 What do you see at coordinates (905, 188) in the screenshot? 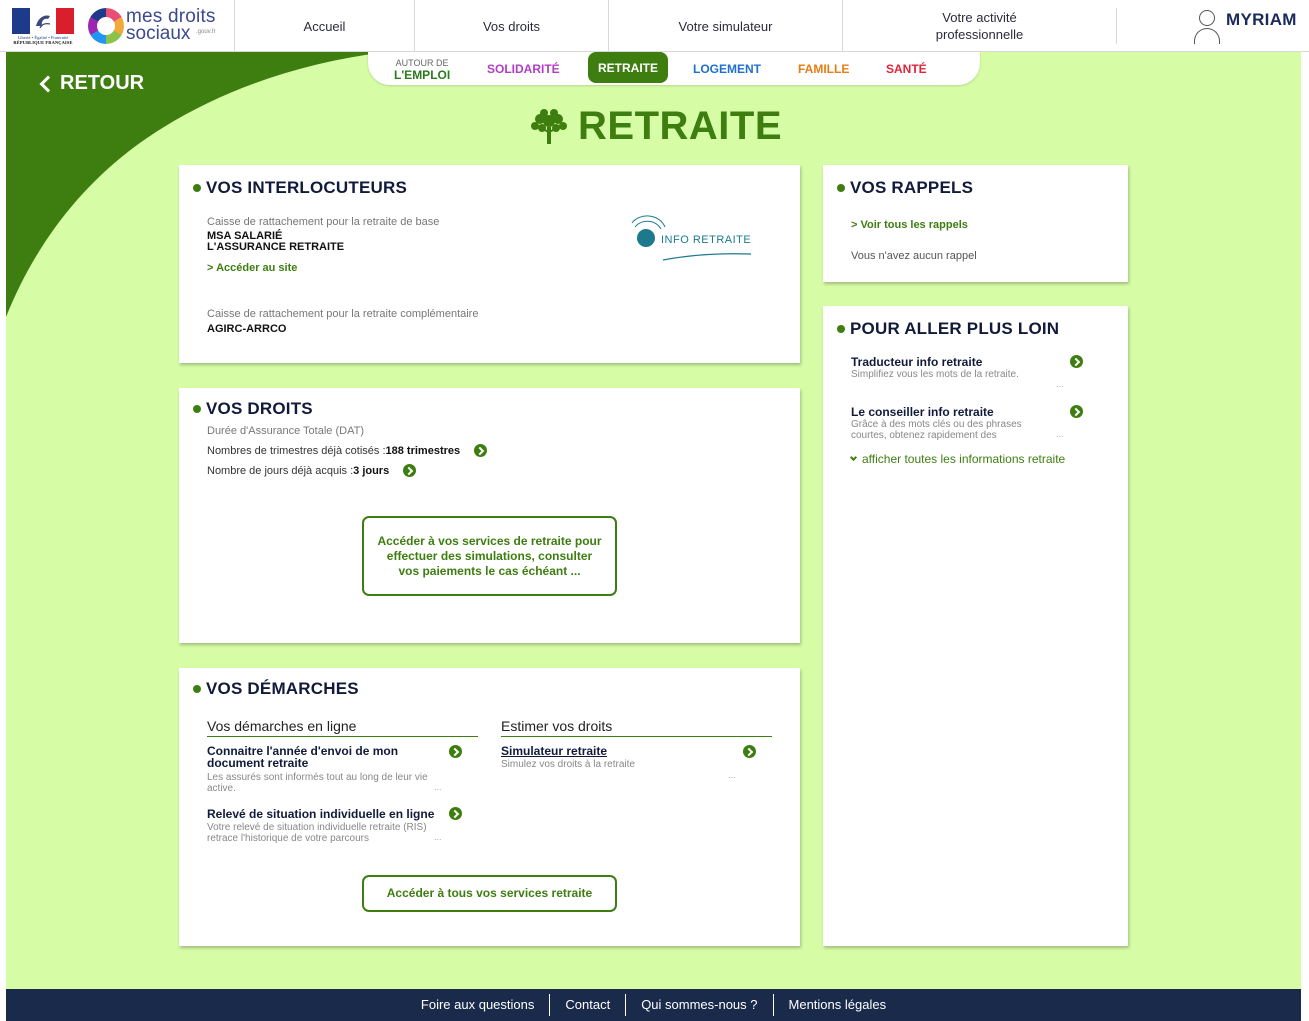
I see `rappels-title: VOS RAPPELS` at bounding box center [905, 188].